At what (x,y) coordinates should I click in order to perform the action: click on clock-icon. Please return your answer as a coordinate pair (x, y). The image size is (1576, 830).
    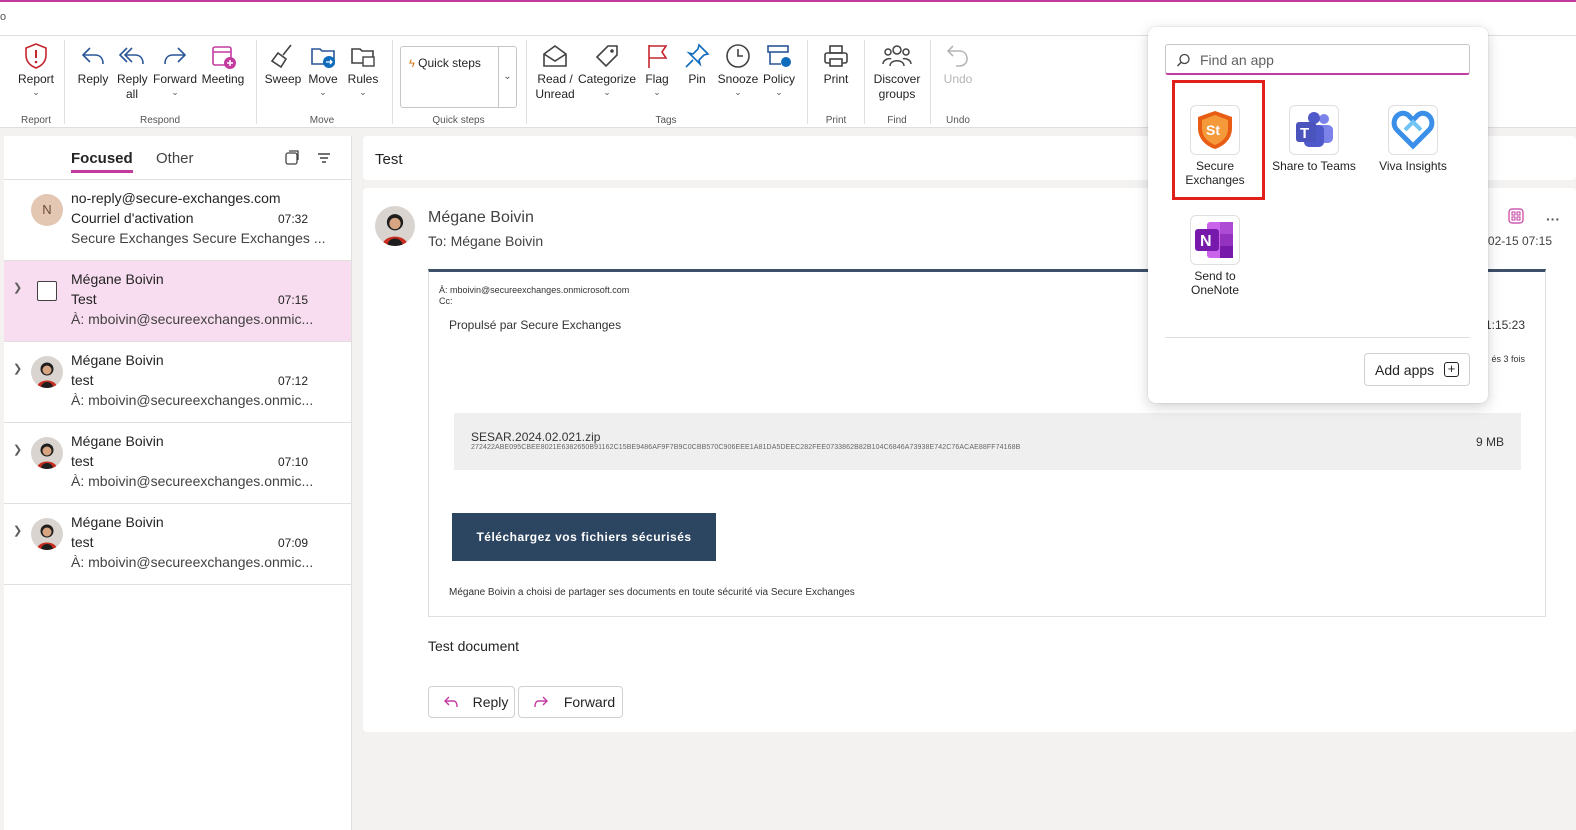
    Looking at the image, I should click on (738, 56).